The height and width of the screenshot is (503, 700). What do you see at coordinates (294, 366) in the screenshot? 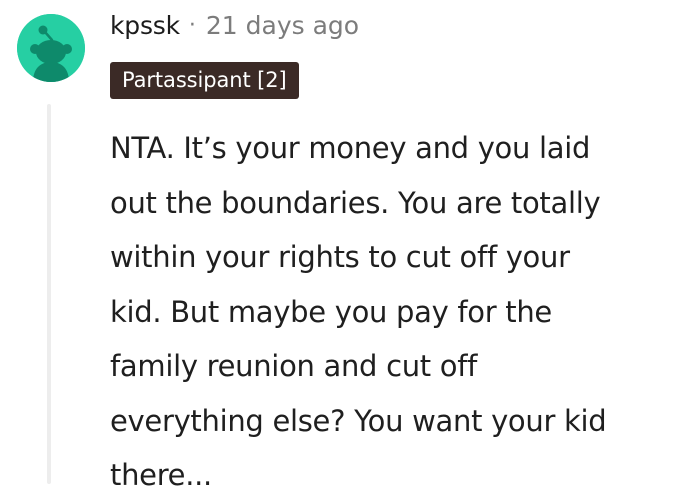
I see `comment-body-line: family reunion and cut off` at bounding box center [294, 366].